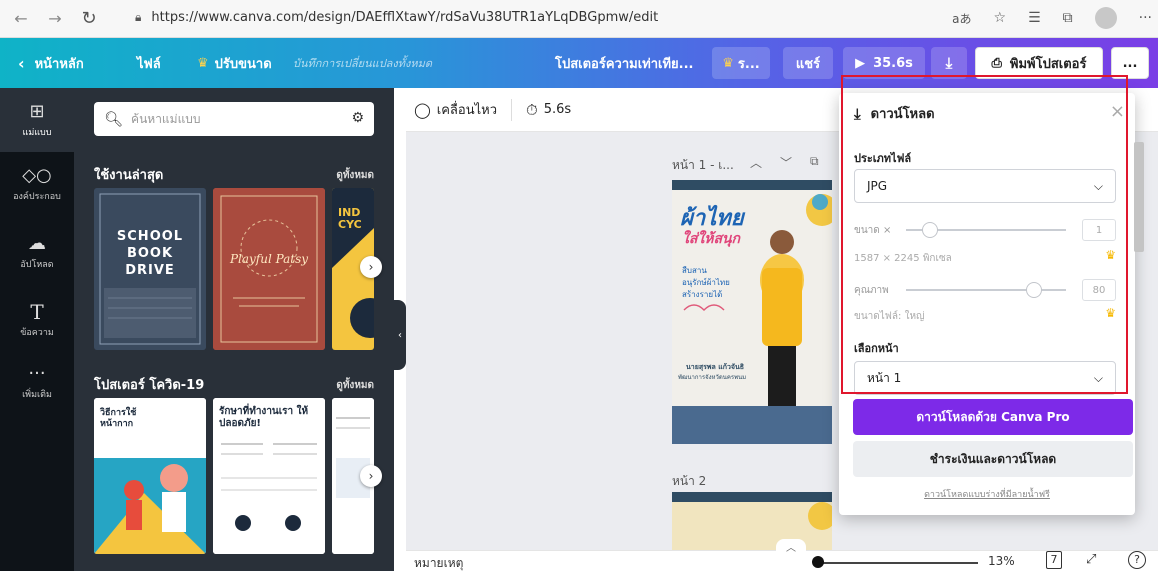  What do you see at coordinates (984, 234) in the screenshot?
I see `highlight-annotation-box` at bounding box center [984, 234].